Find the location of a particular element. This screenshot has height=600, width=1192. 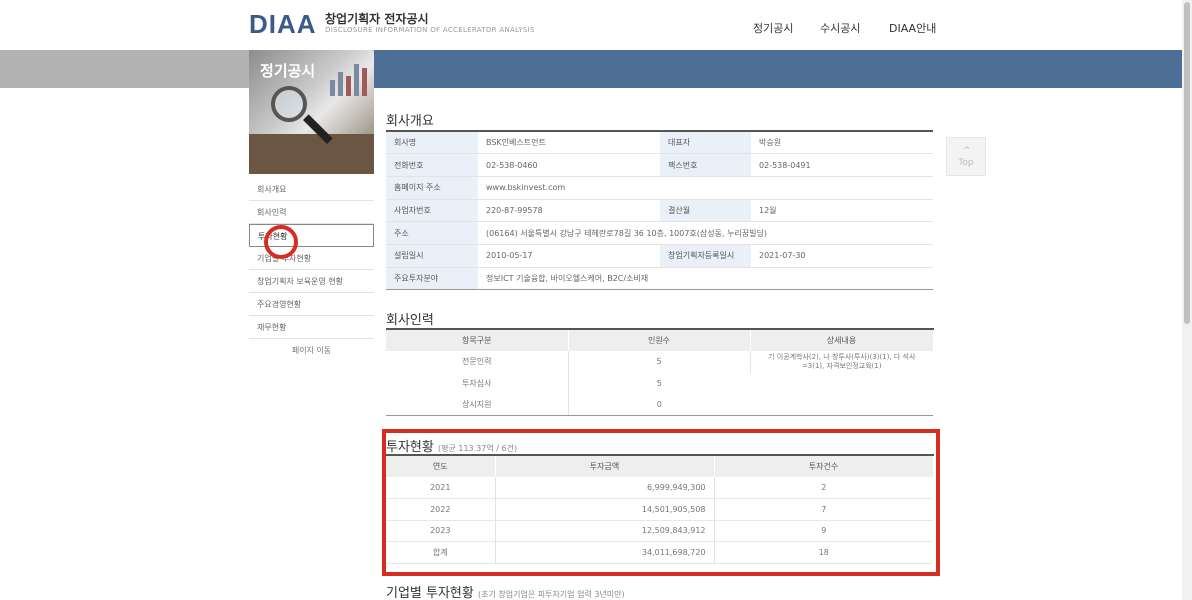

table-header-row: 연도 투자금액 투자건수 is located at coordinates (660, 466).